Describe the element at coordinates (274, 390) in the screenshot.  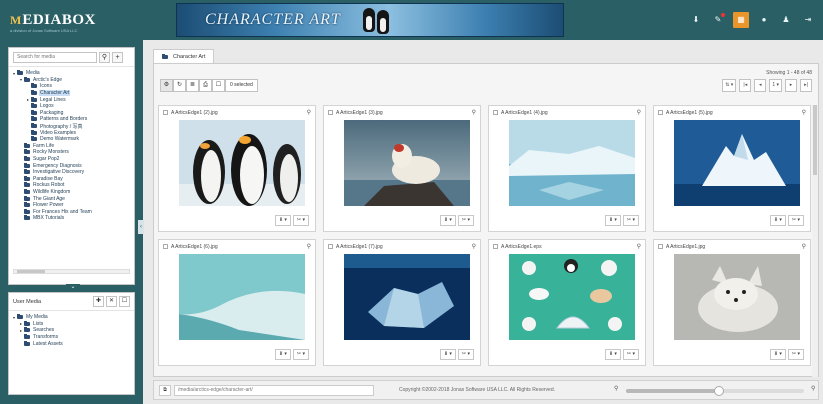
I see `path-field: /media/arctics-edge/character-art/` at that location.